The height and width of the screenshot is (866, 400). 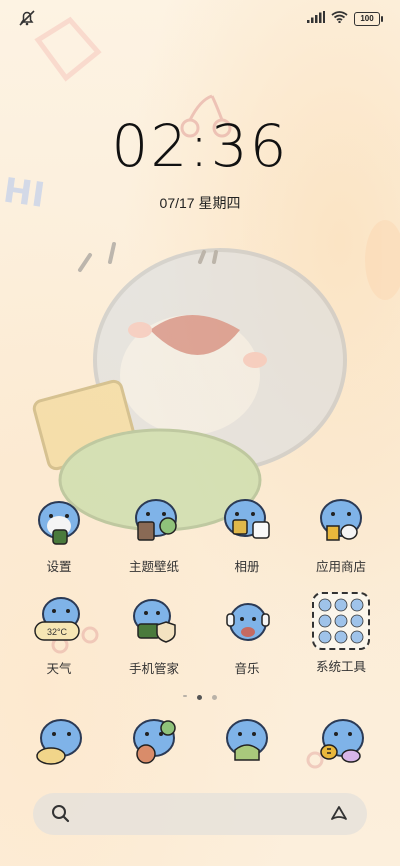 I want to click on security-shark-icon, so click(x=154, y=622).